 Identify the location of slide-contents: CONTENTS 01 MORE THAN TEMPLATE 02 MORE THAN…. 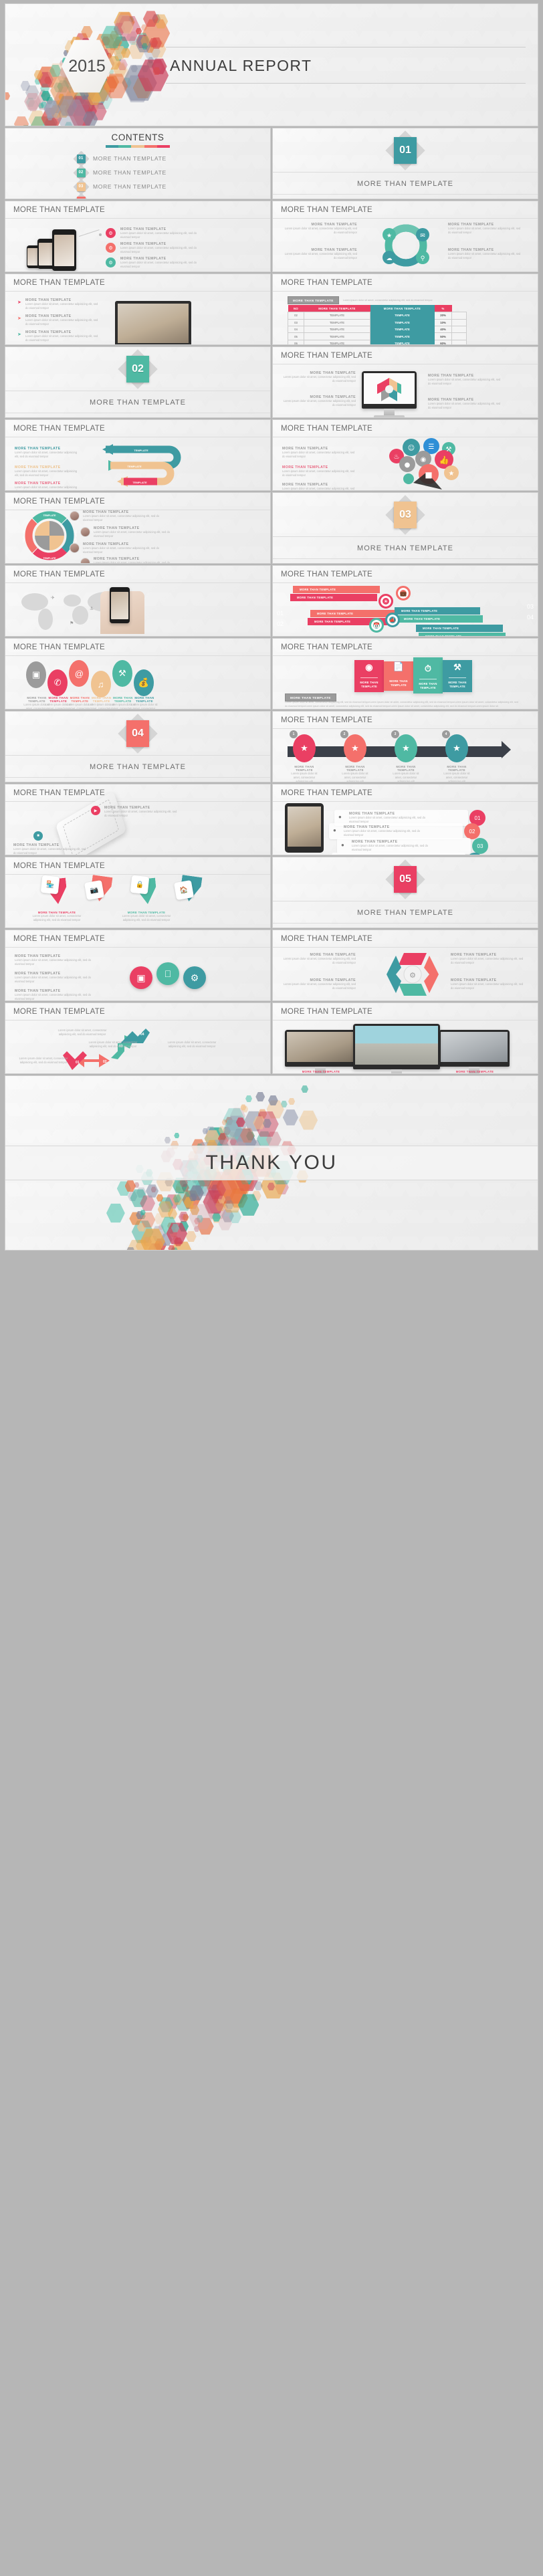
(137, 163).